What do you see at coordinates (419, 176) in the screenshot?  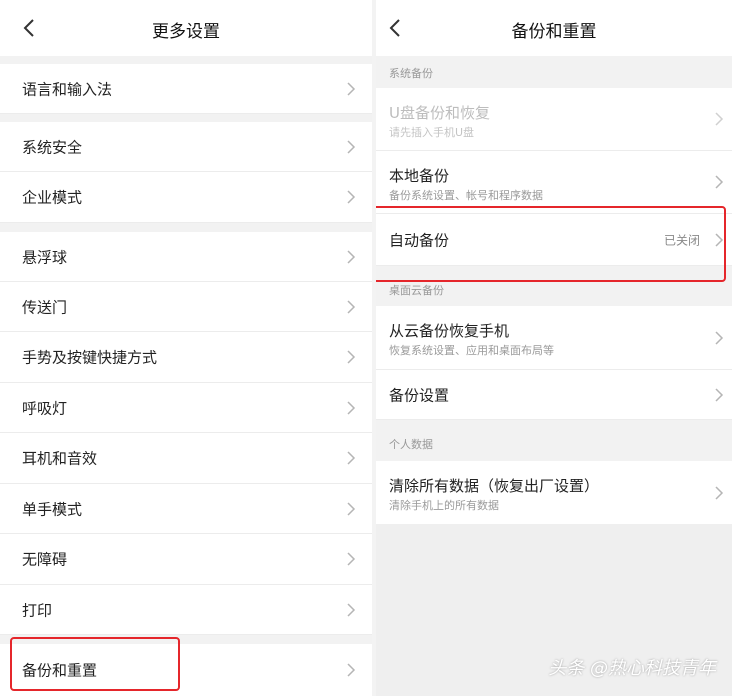 I see `item-title: 本地备份` at bounding box center [419, 176].